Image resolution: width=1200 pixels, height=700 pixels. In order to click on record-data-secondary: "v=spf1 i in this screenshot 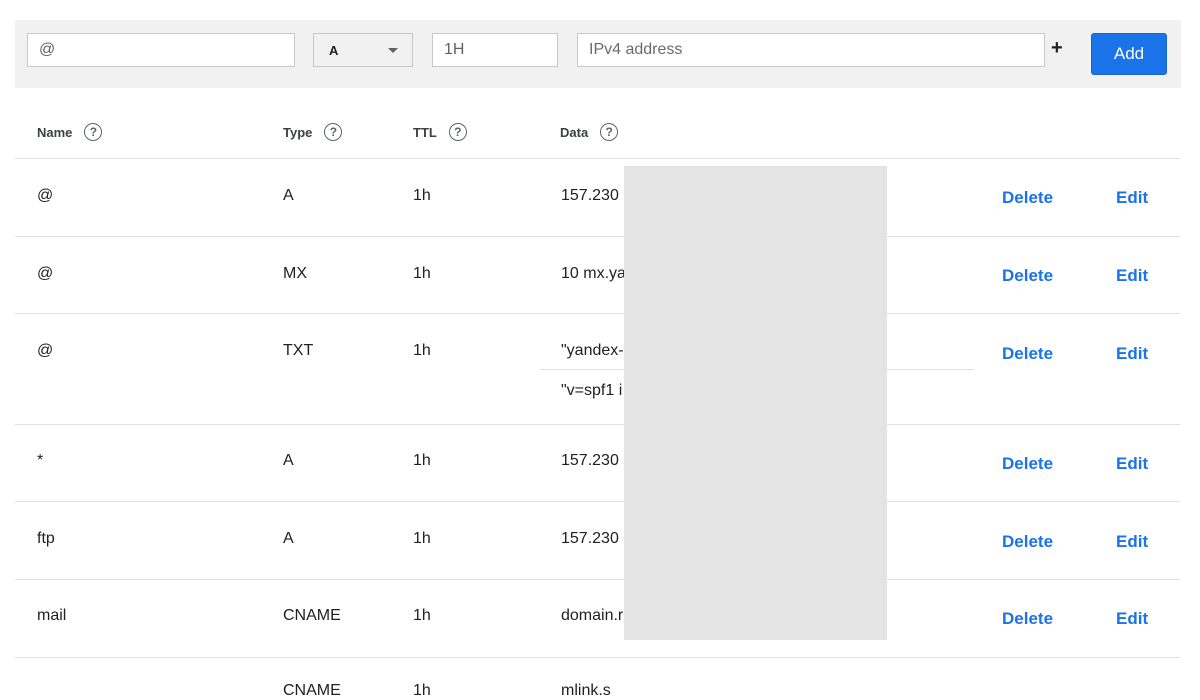, I will do `click(592, 390)`.